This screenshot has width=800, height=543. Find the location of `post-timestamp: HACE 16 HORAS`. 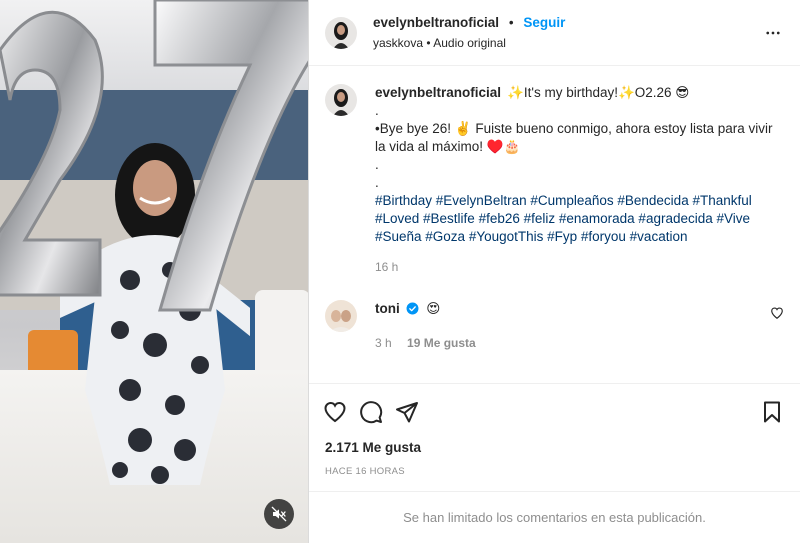

post-timestamp: HACE 16 HORAS is located at coordinates (554, 477).